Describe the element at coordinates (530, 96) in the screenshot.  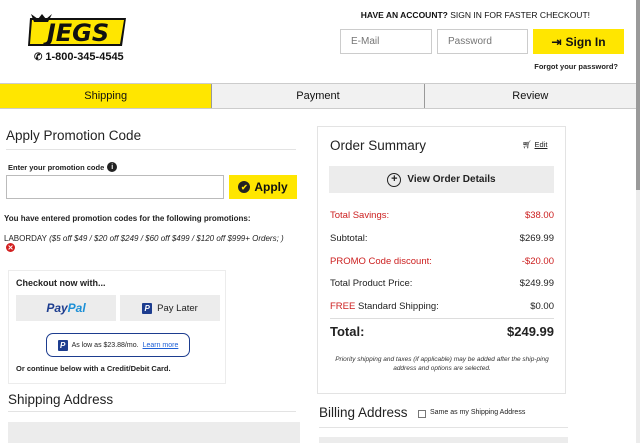
I see `step-review: Review` at that location.